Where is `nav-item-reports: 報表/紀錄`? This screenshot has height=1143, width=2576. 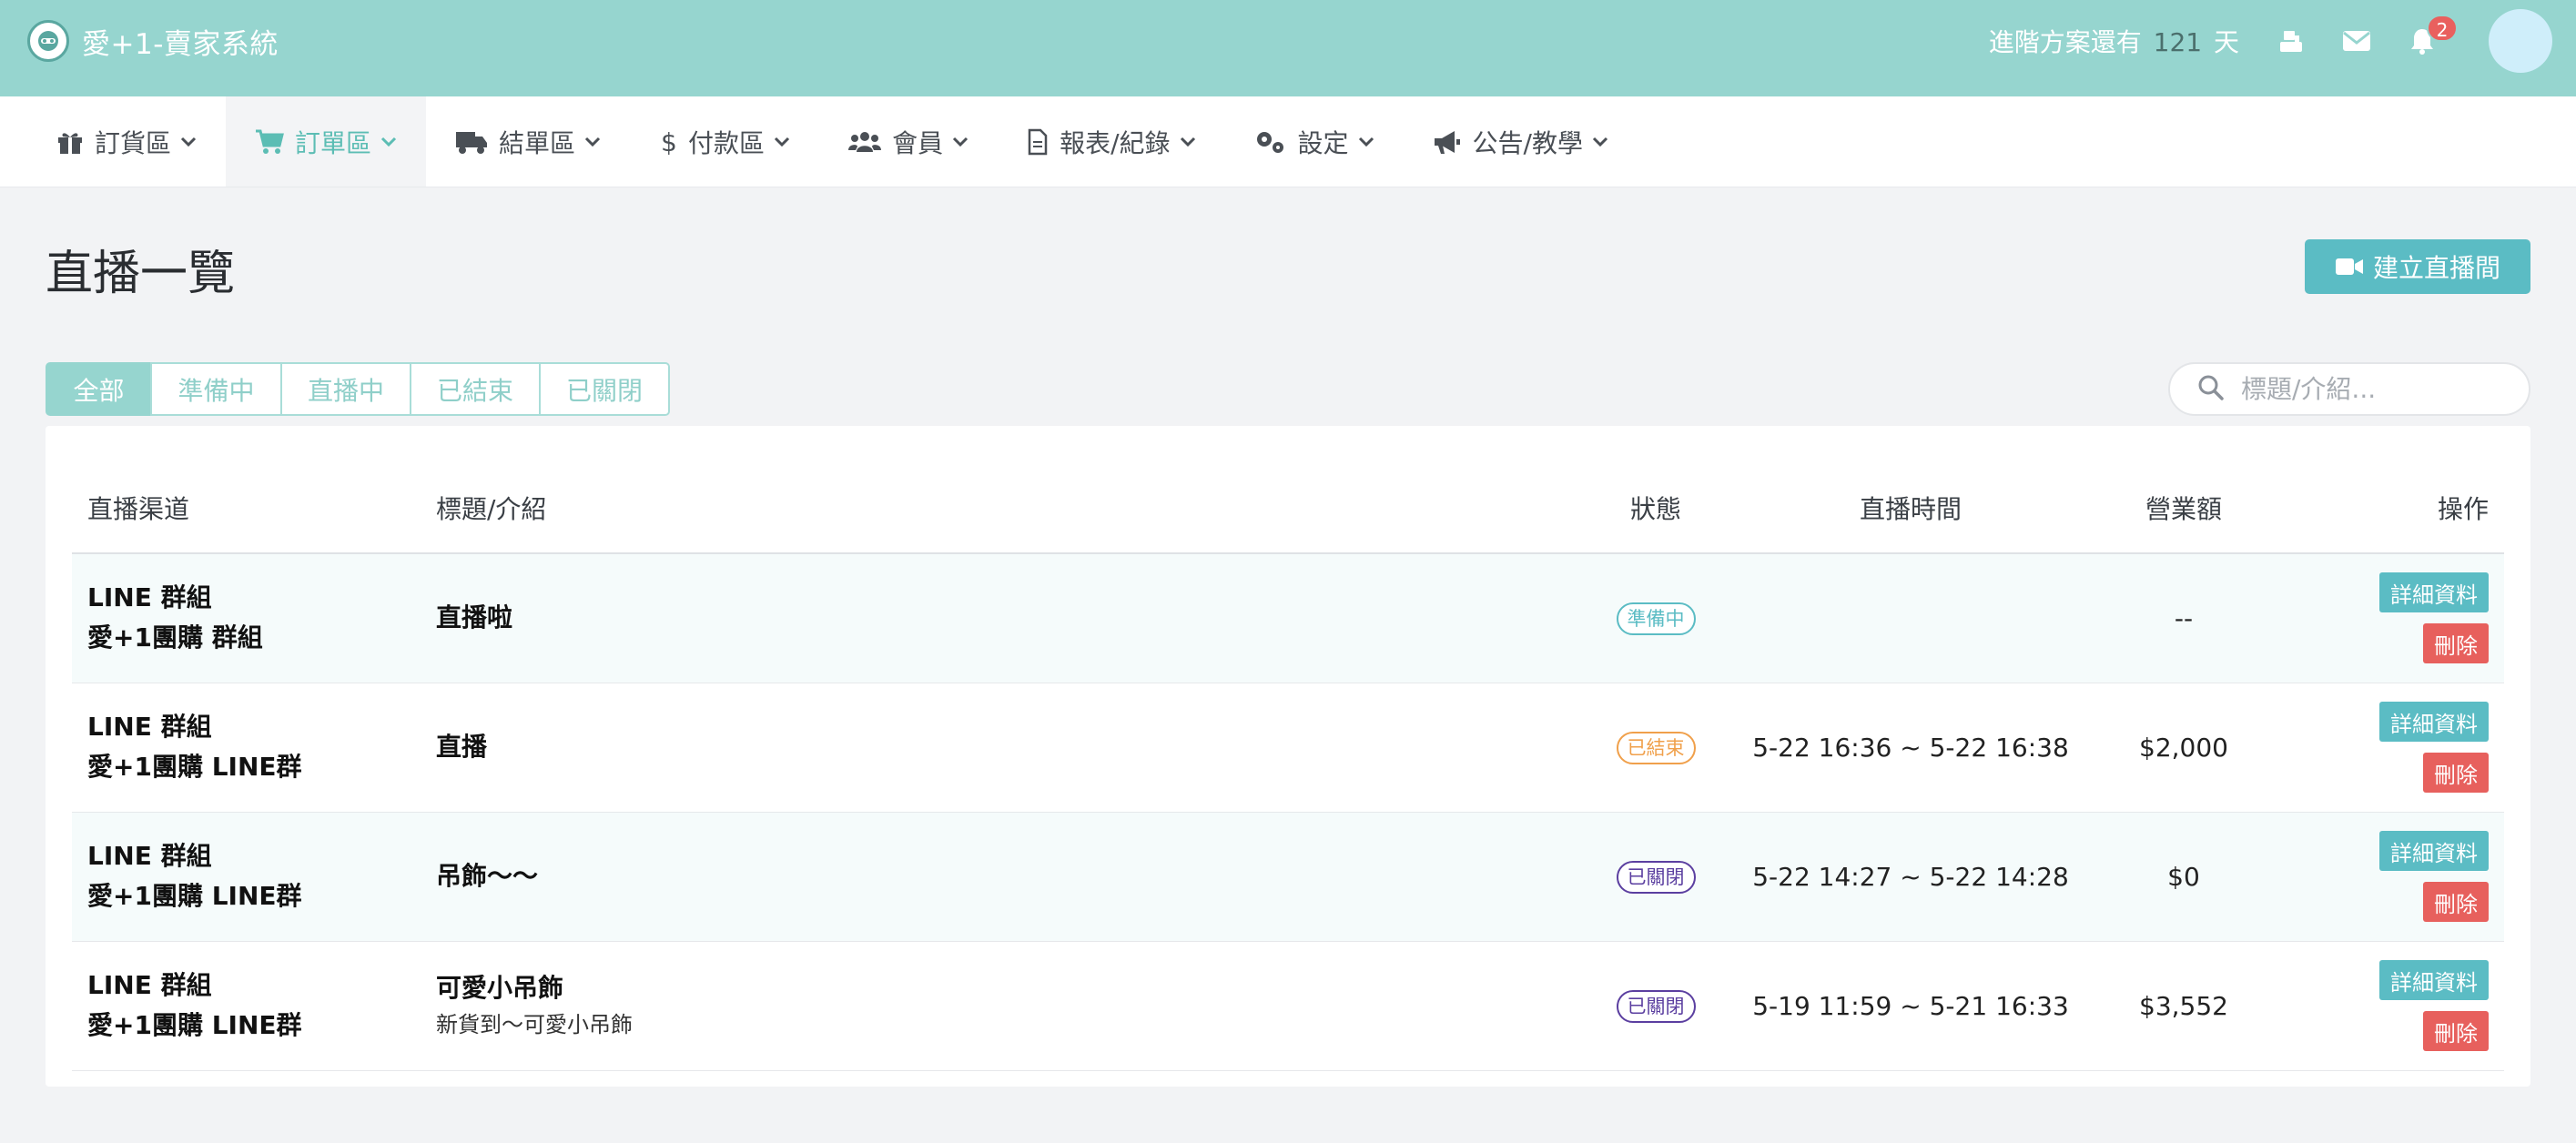 nav-item-reports: 報表/紀錄 is located at coordinates (1111, 141).